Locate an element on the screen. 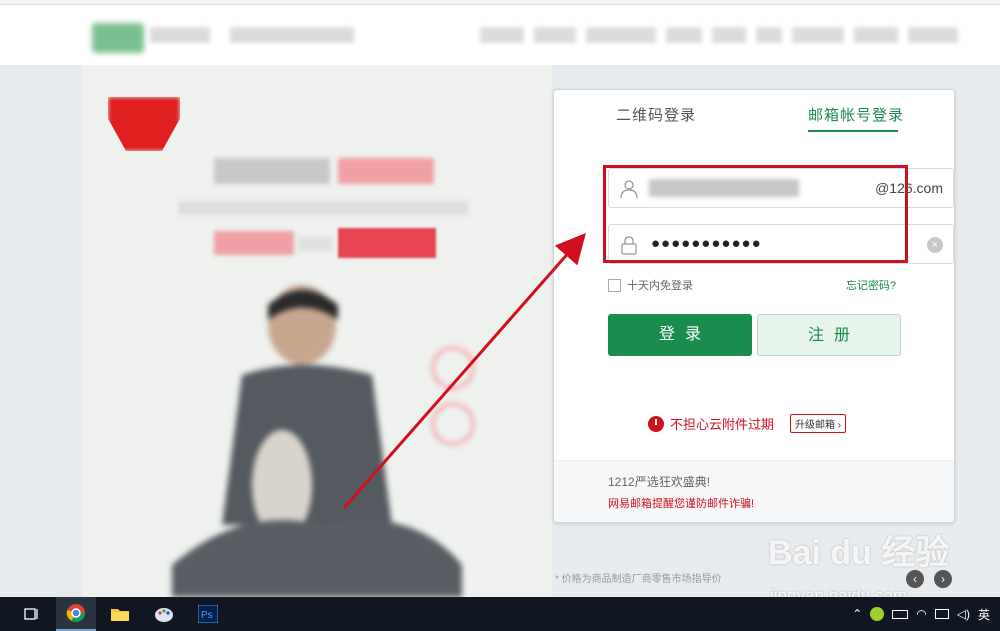  task-view-icon is located at coordinates (32, 614).